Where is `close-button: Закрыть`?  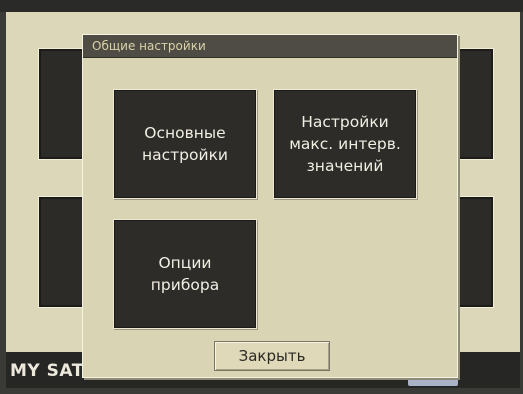
close-button: Закрыть is located at coordinates (272, 356).